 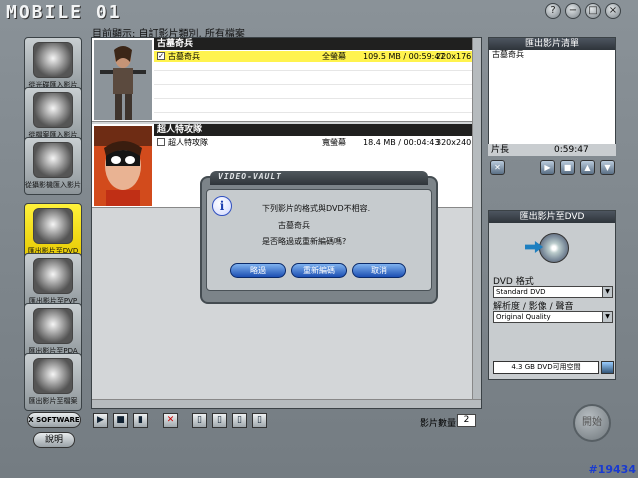 I want to click on movie-checkbox: ✓, so click(x=161, y=56).